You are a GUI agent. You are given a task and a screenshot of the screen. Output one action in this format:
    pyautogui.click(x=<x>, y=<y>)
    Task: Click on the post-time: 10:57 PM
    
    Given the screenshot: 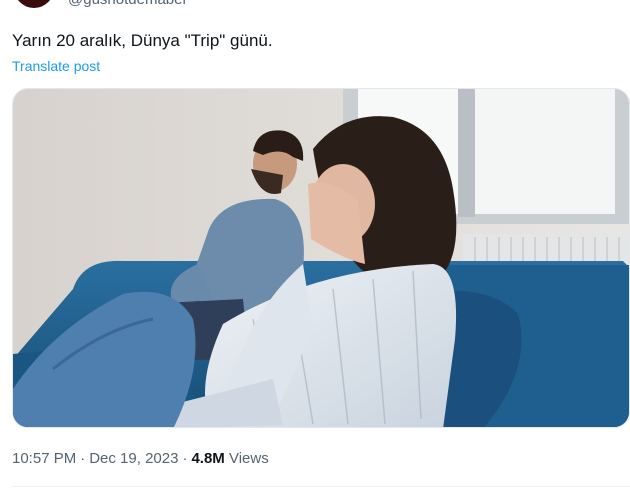 What is the action you would take?
    pyautogui.click(x=44, y=458)
    